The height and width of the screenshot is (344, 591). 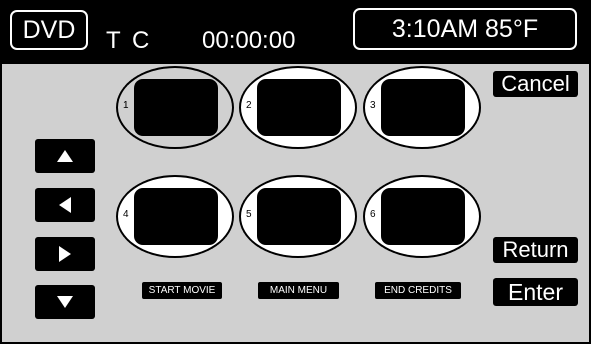 I want to click on right-arrow-icon, so click(x=65, y=254).